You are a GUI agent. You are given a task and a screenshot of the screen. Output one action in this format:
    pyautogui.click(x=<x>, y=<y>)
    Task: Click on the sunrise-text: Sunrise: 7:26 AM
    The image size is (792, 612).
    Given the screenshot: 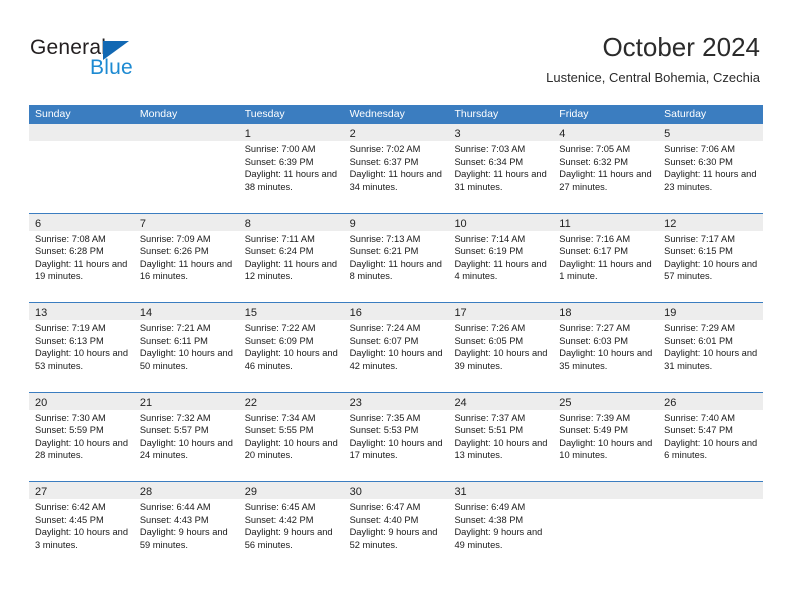 What is the action you would take?
    pyautogui.click(x=490, y=328)
    